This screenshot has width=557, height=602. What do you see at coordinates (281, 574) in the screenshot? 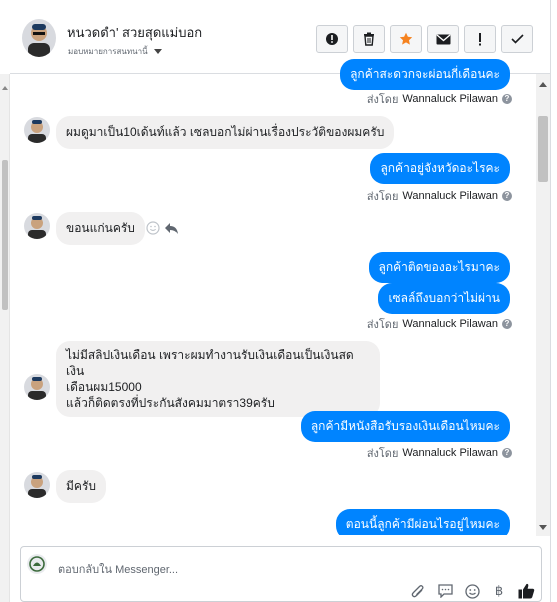
I see `reply-composer: ตอบกลับใน Messenger... ฿` at bounding box center [281, 574].